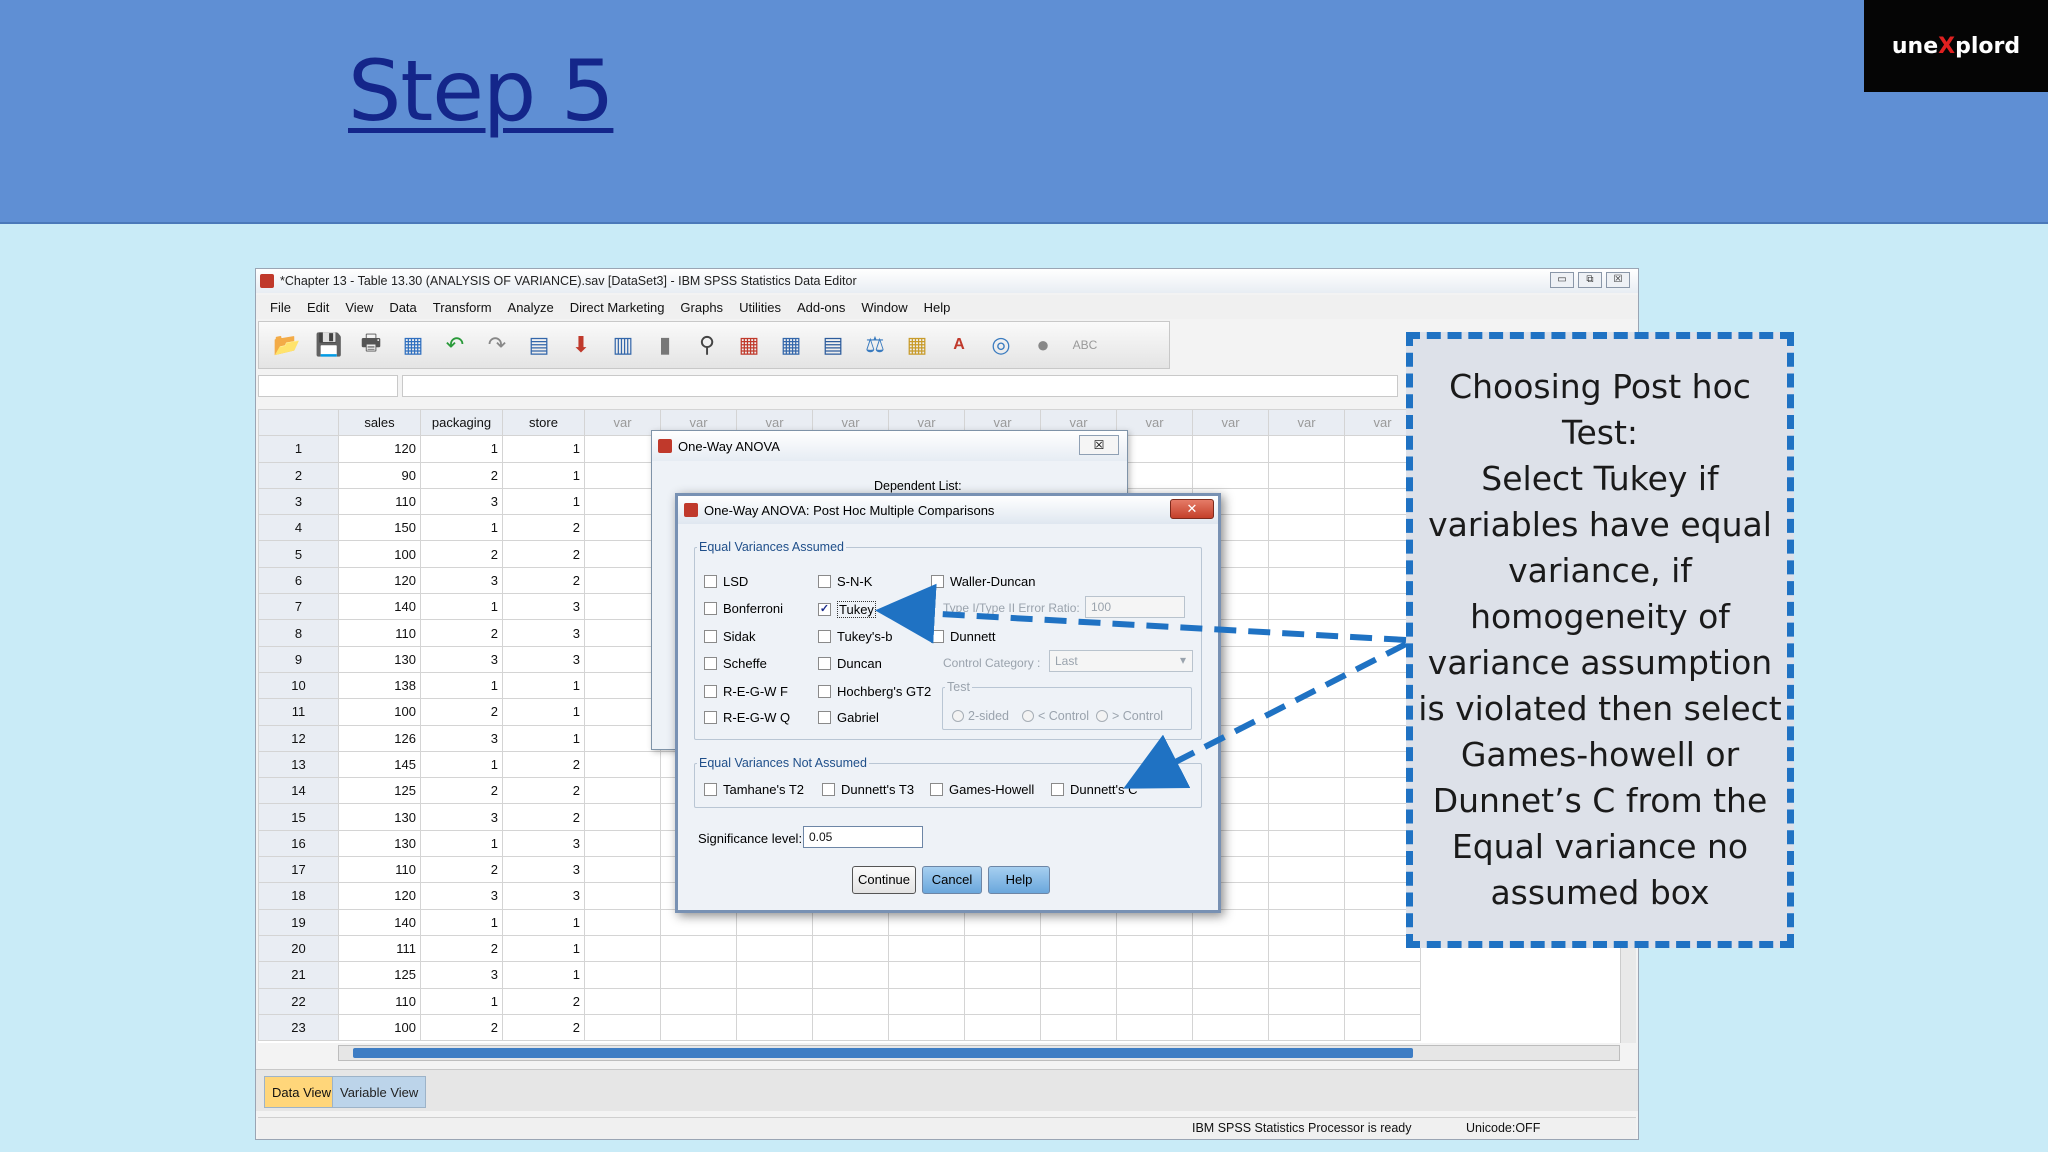  Describe the element at coordinates (1055, 716) in the screenshot. I see `radio-less-control: < Control` at that location.